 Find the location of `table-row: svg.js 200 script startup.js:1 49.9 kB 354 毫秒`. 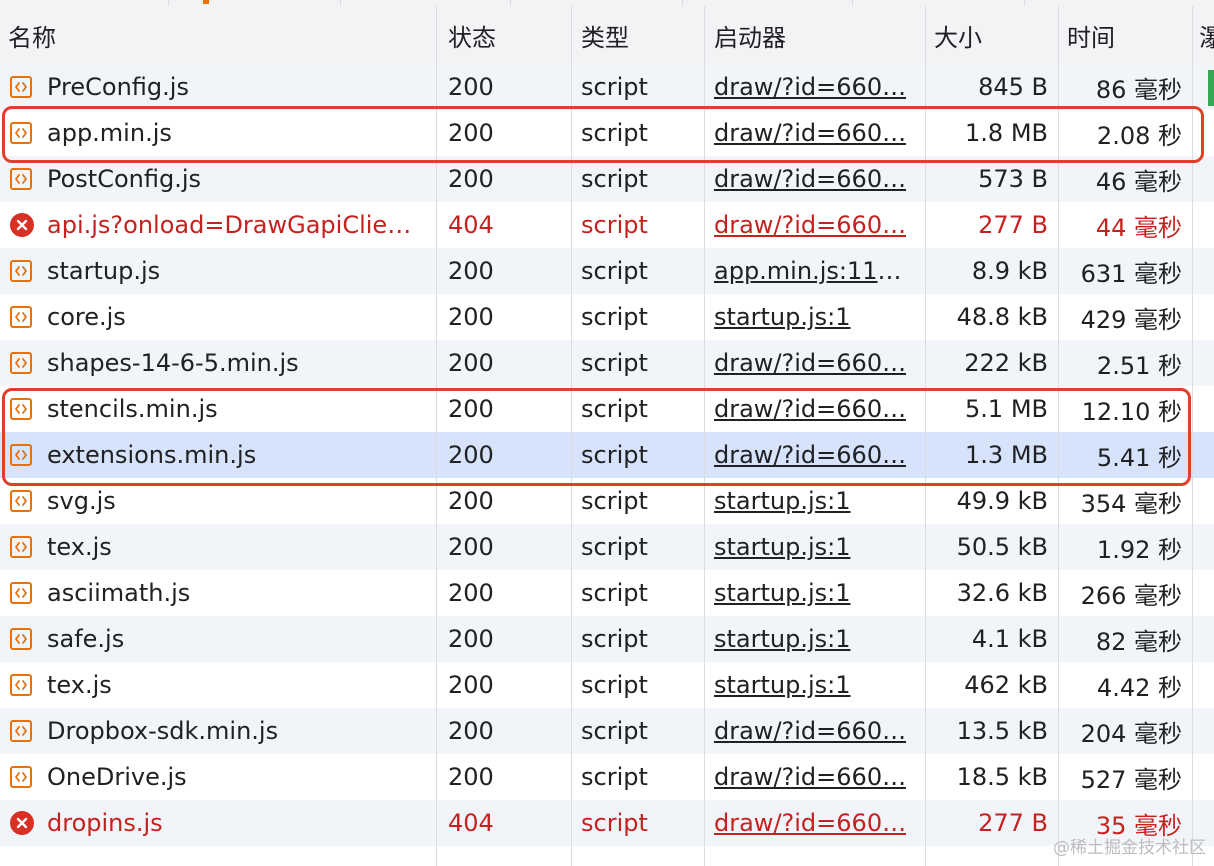

table-row: svg.js 200 script startup.js:1 49.9 kB 354 毫秒 is located at coordinates (607, 501).